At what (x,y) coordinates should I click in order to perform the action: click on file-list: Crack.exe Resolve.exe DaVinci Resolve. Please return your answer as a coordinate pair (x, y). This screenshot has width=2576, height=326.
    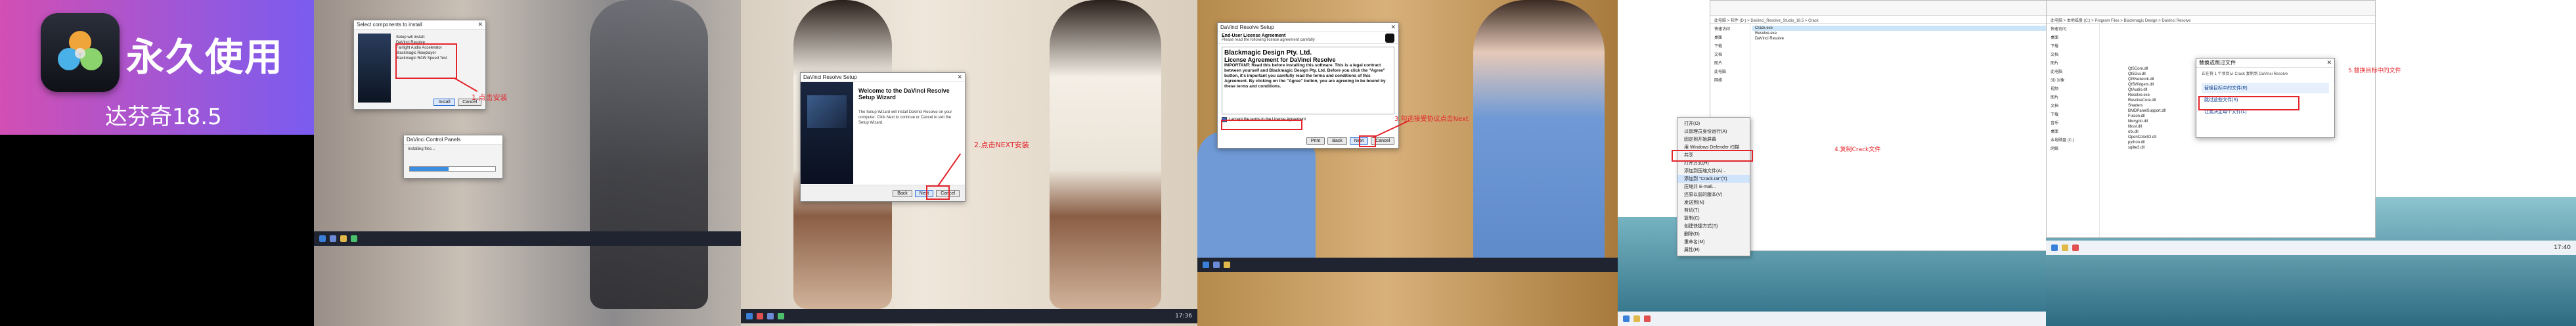
    Looking at the image, I should click on (1899, 33).